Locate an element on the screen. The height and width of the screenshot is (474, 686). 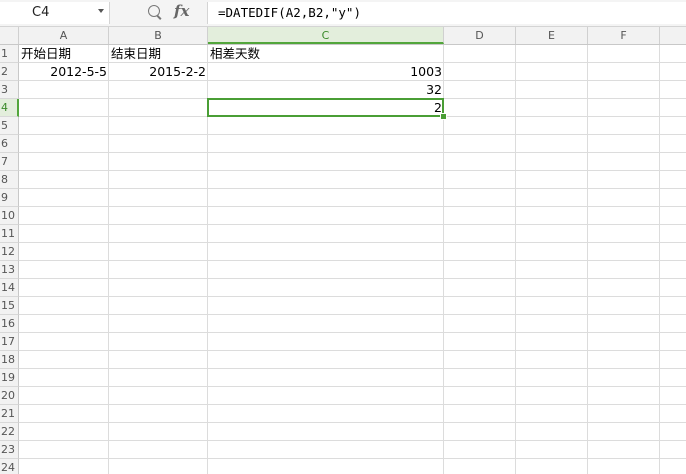
zoom-icon is located at coordinates (154, 11).